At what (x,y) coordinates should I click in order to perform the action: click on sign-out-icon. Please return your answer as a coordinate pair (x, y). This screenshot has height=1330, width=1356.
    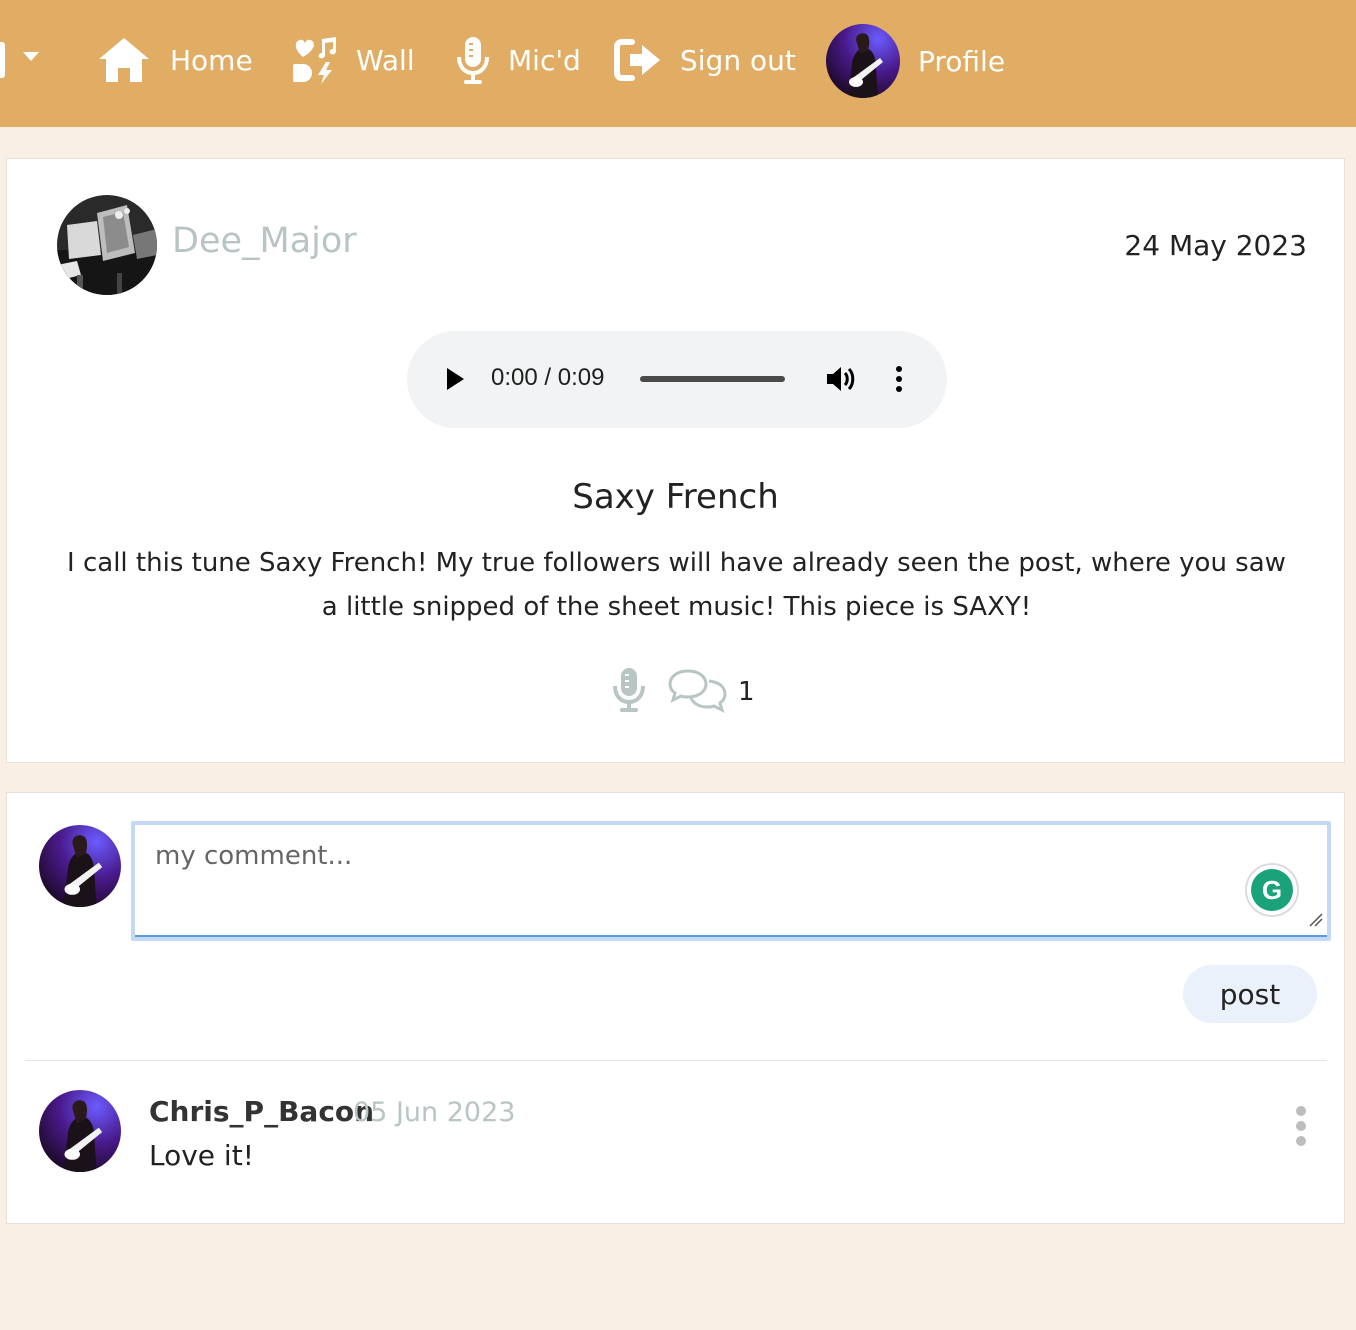
    Looking at the image, I should click on (638, 60).